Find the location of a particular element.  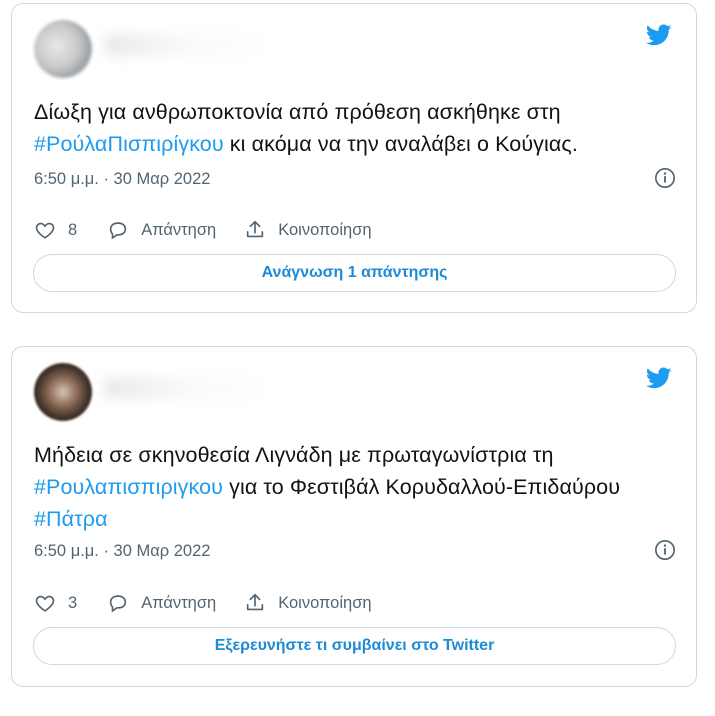

like-button: 8 is located at coordinates (55, 230).